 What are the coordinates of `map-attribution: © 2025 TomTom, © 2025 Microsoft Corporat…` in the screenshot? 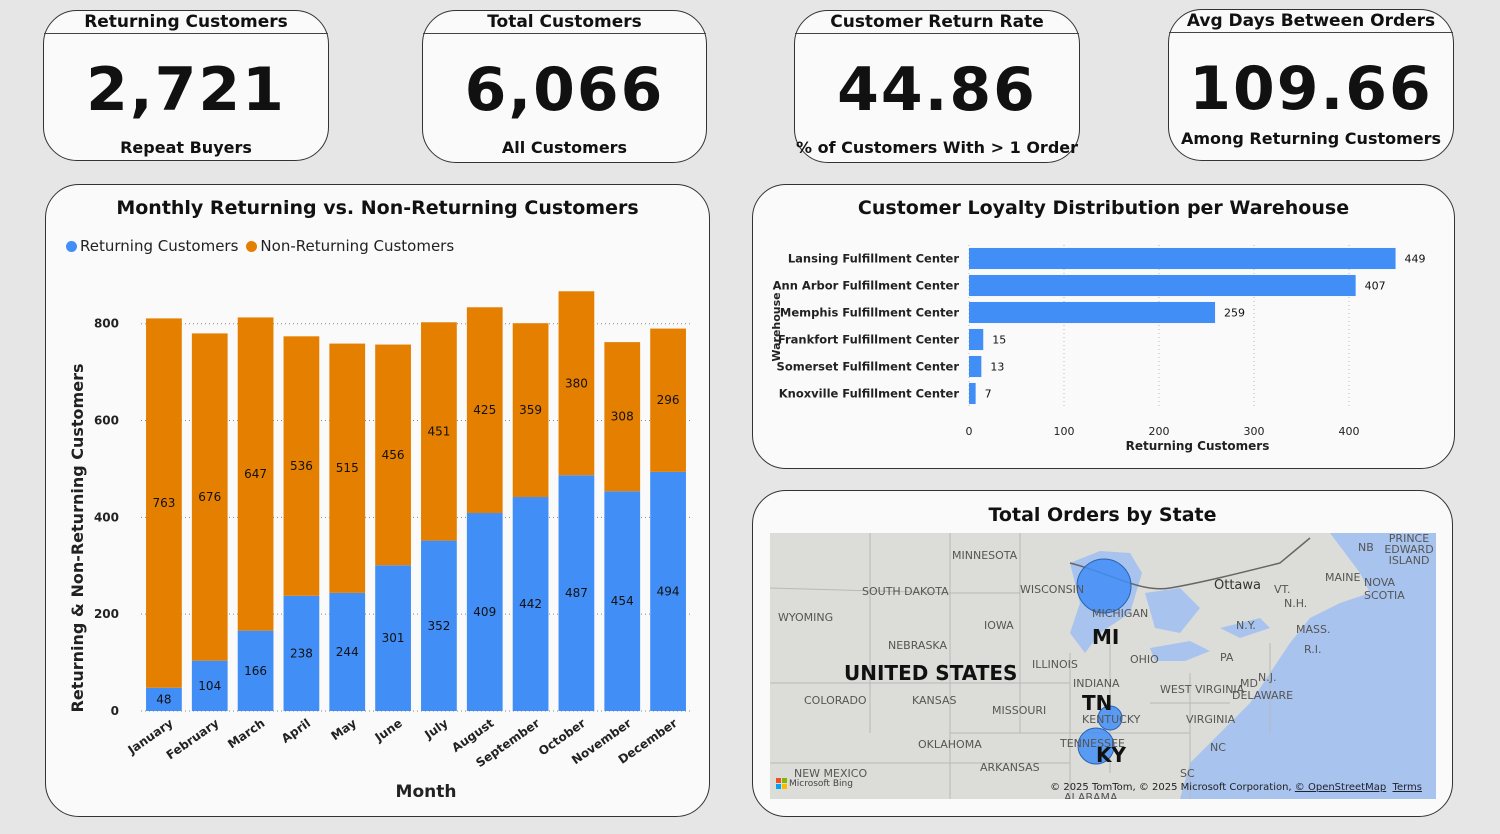 It's located at (1236, 787).